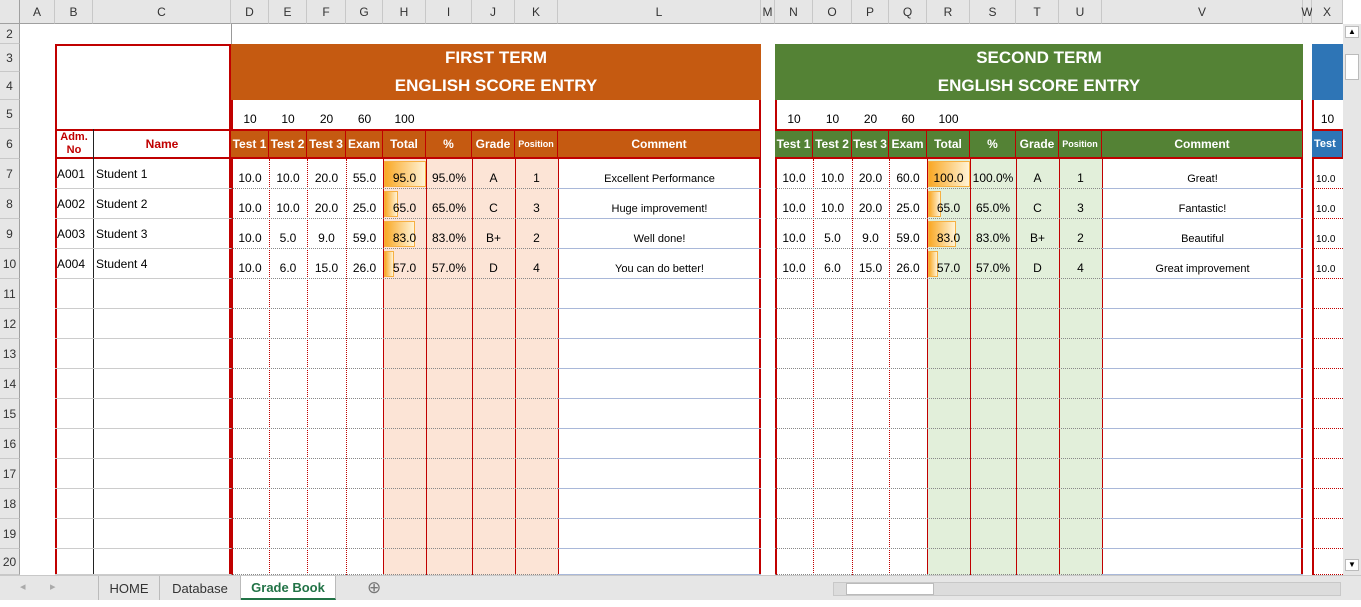  Describe the element at coordinates (908, 204) in the screenshot. I see `exam-cell: 25.0` at that location.